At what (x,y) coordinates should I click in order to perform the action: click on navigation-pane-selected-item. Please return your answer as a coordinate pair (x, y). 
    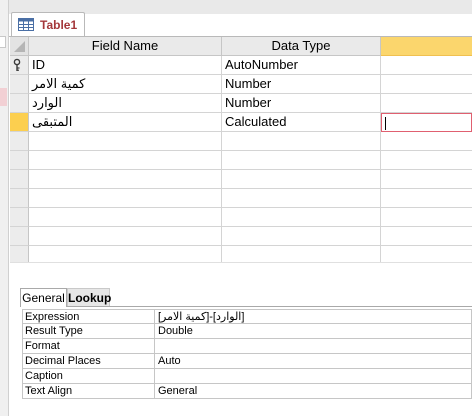
    Looking at the image, I should click on (3, 97).